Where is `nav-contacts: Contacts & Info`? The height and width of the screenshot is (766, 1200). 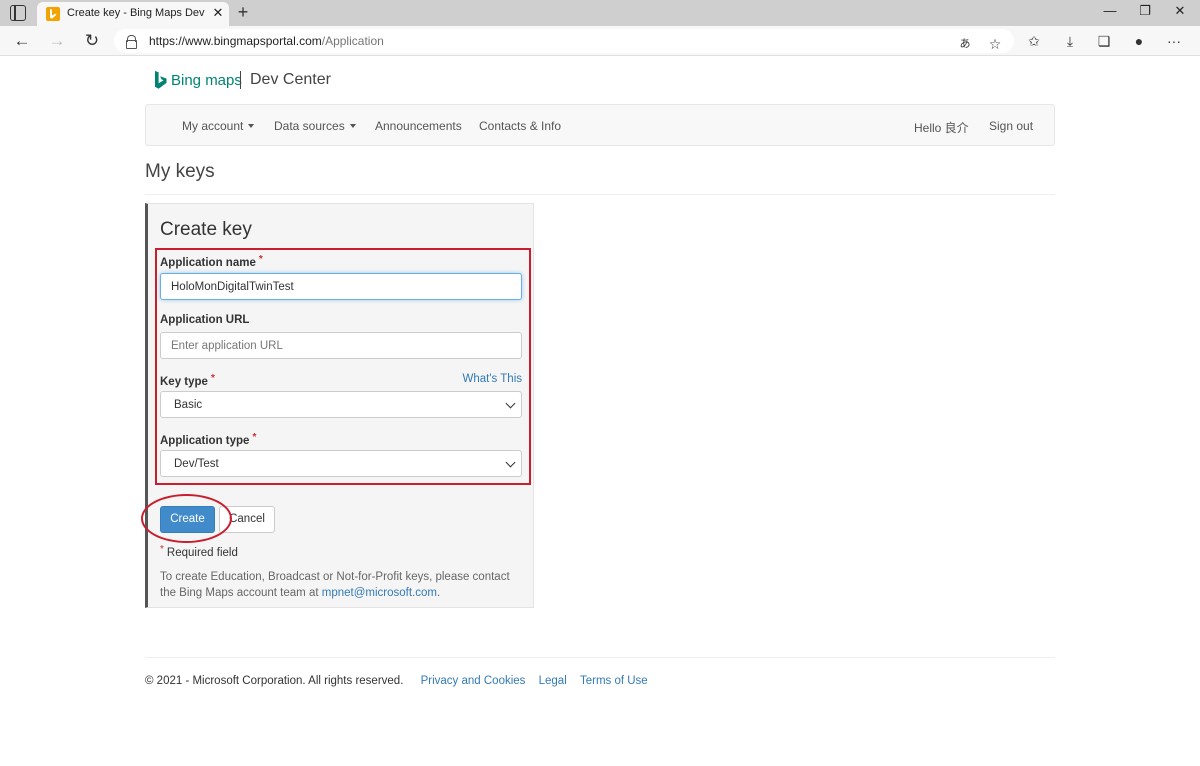 nav-contacts: Contacts & Info is located at coordinates (520, 126).